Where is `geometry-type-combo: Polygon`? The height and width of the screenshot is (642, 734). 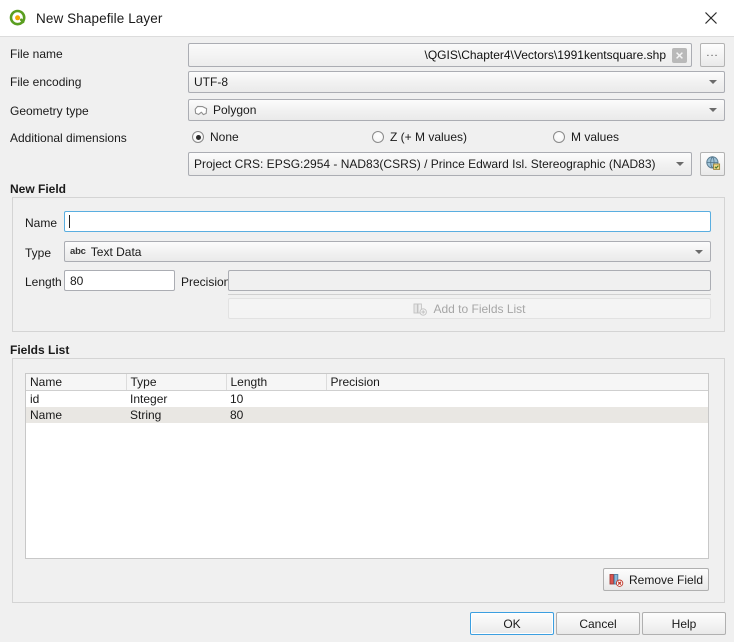 geometry-type-combo: Polygon is located at coordinates (456, 110).